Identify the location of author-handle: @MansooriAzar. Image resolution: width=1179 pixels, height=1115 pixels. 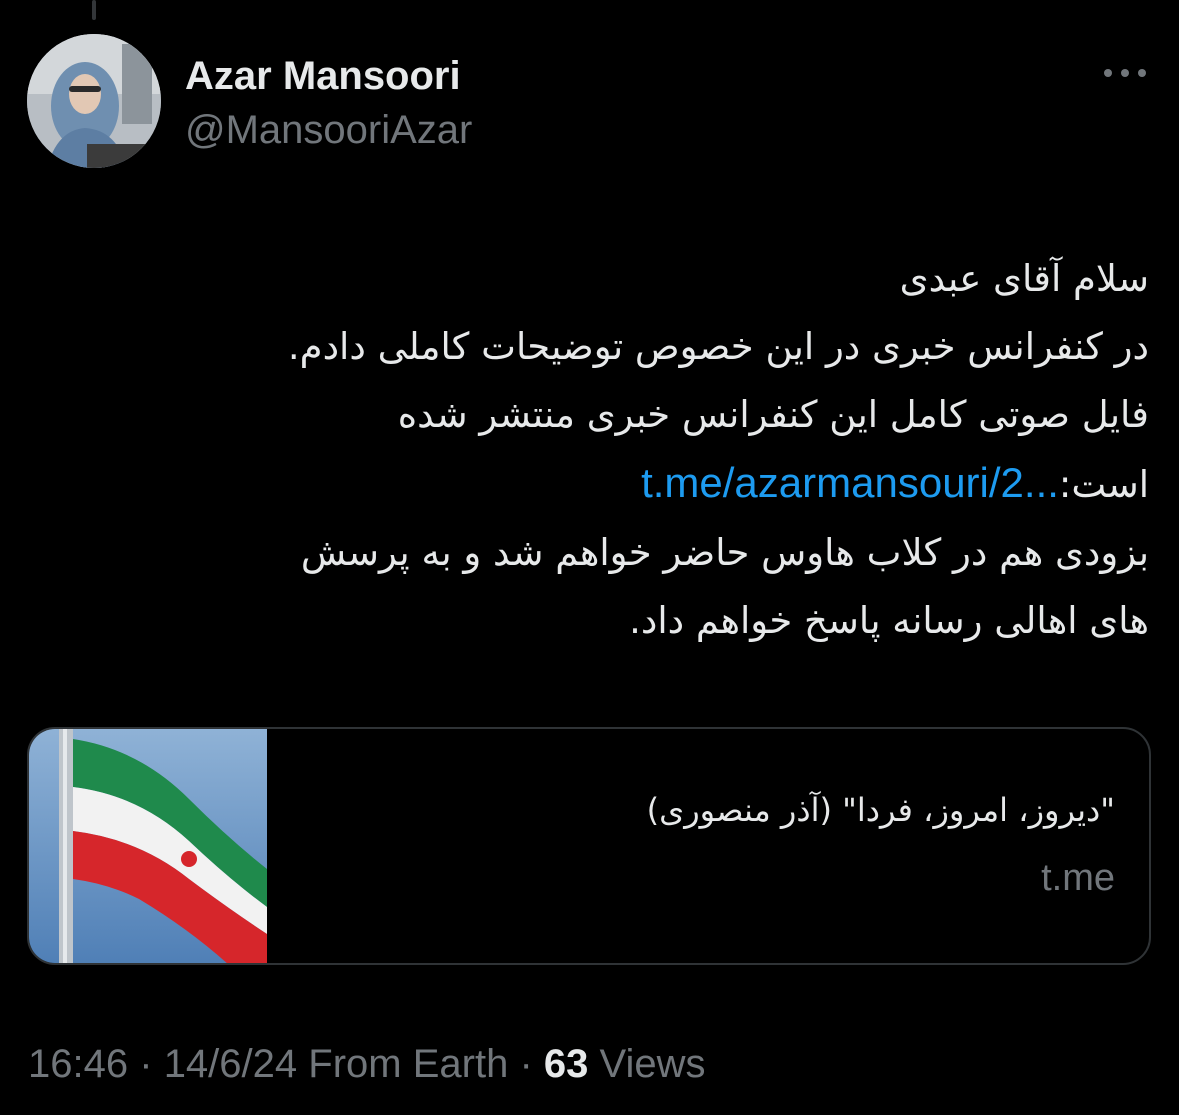
(328, 130).